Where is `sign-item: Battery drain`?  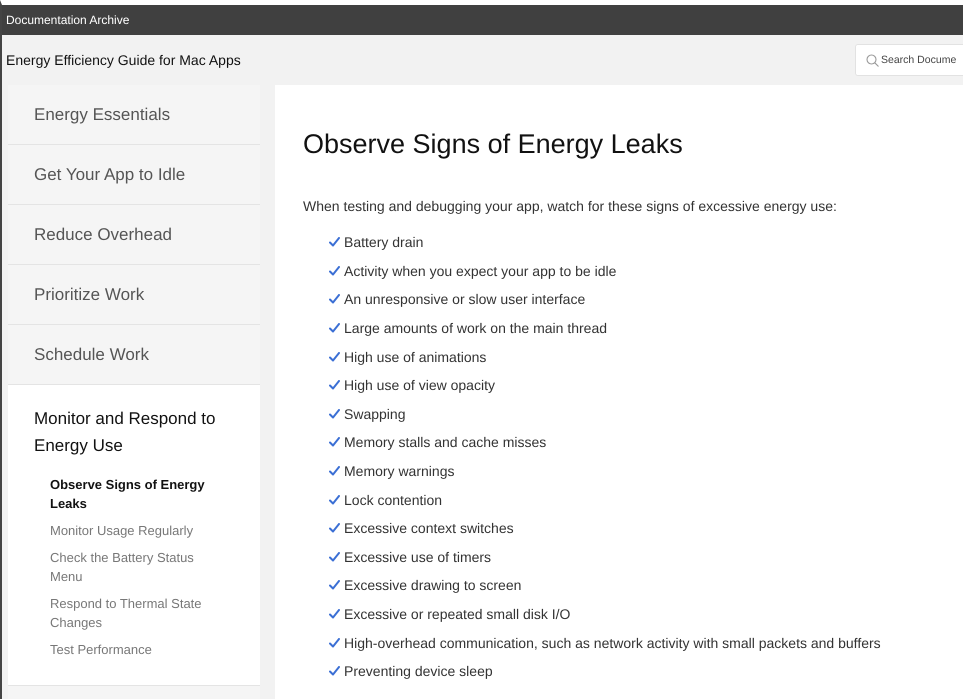 sign-item: Battery drain is located at coordinates (384, 242).